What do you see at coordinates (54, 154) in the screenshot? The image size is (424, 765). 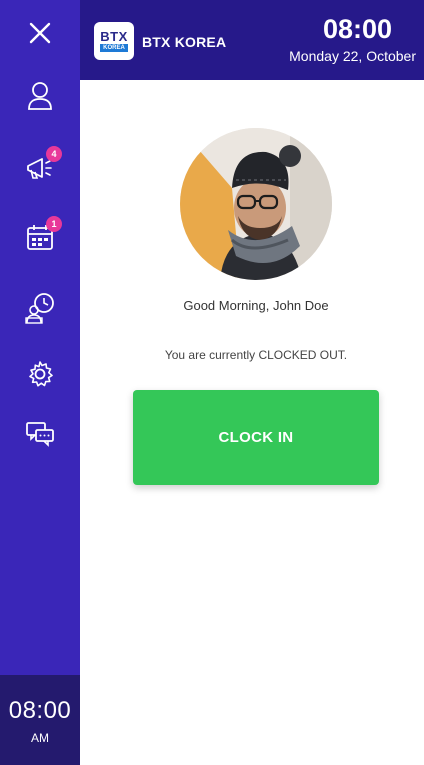 I see `notification-badge: 4` at bounding box center [54, 154].